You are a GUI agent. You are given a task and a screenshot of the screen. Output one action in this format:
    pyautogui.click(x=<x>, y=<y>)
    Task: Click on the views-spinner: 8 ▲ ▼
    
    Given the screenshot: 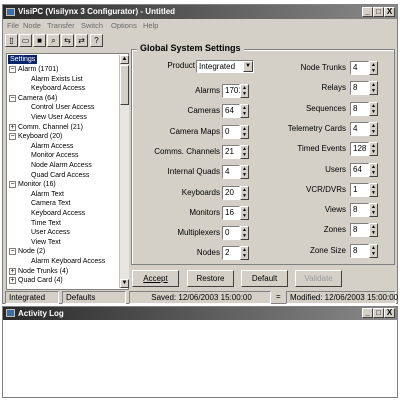 What is the action you would take?
    pyautogui.click(x=364, y=210)
    